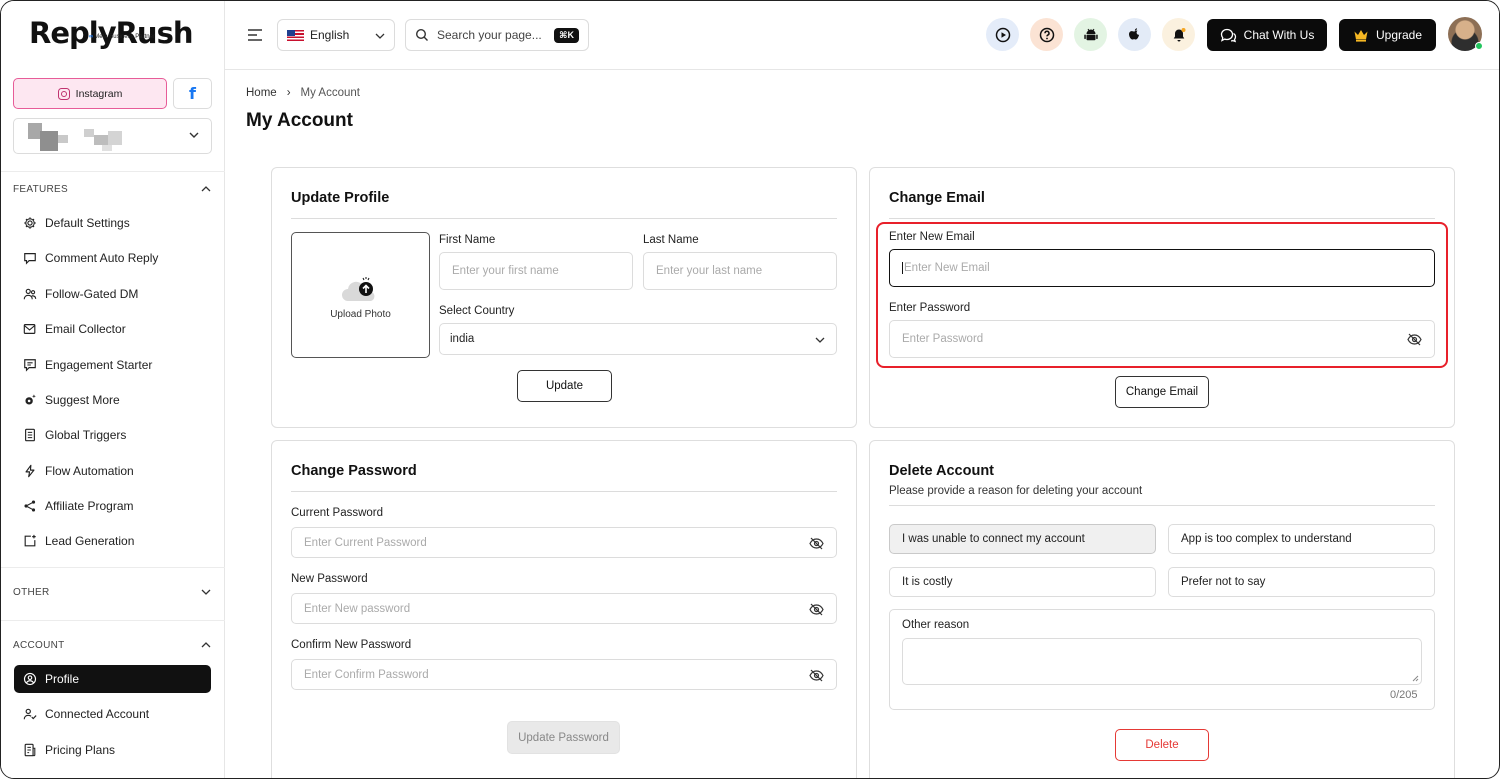  What do you see at coordinates (1162, 268) in the screenshot?
I see `new-email-field: Enter New Email` at bounding box center [1162, 268].